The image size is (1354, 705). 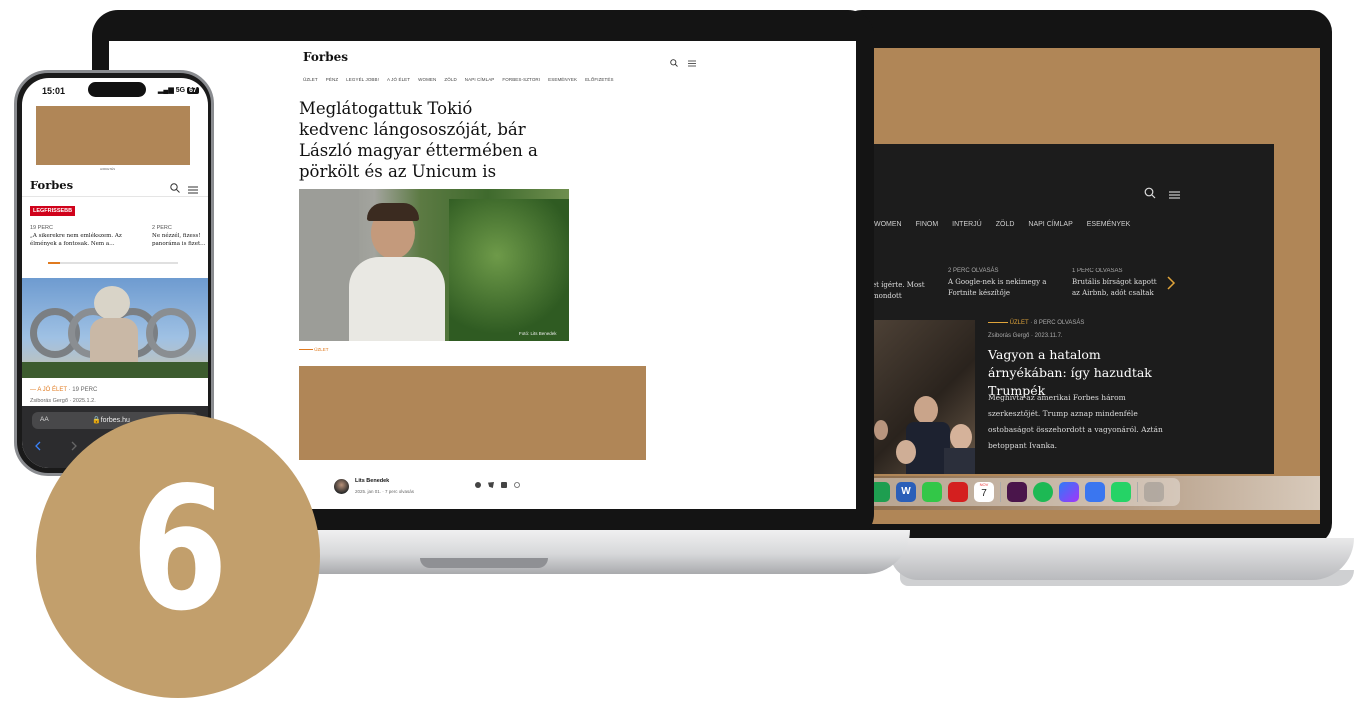 I want to click on carousel-progress-fill, so click(x=54, y=263).